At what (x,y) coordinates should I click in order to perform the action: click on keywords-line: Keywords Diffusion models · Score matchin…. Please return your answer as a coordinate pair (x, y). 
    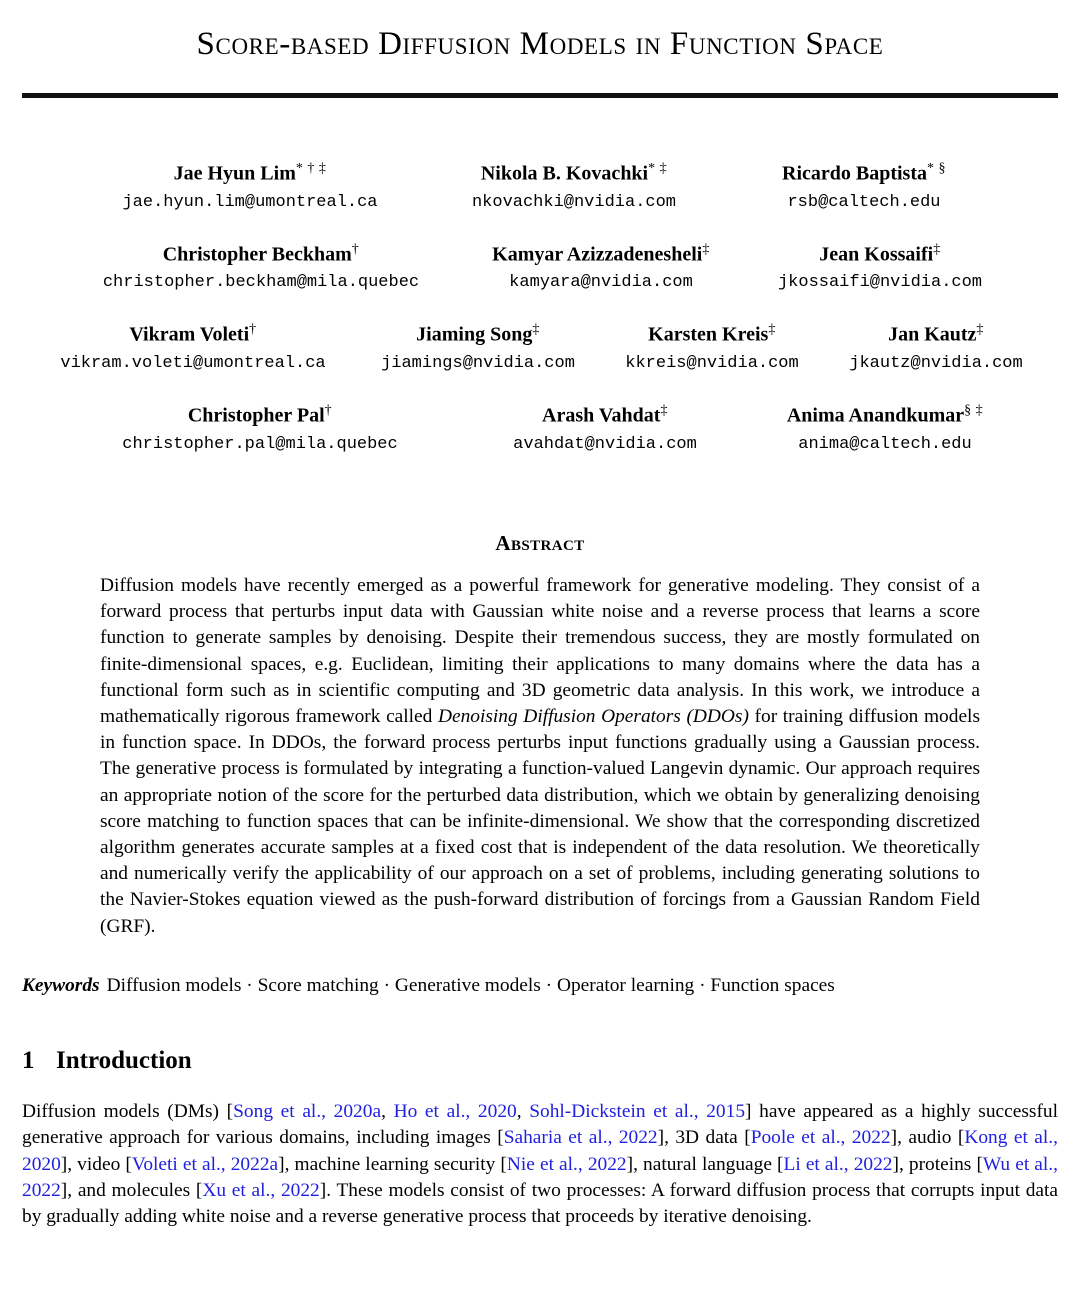
    Looking at the image, I should click on (540, 986).